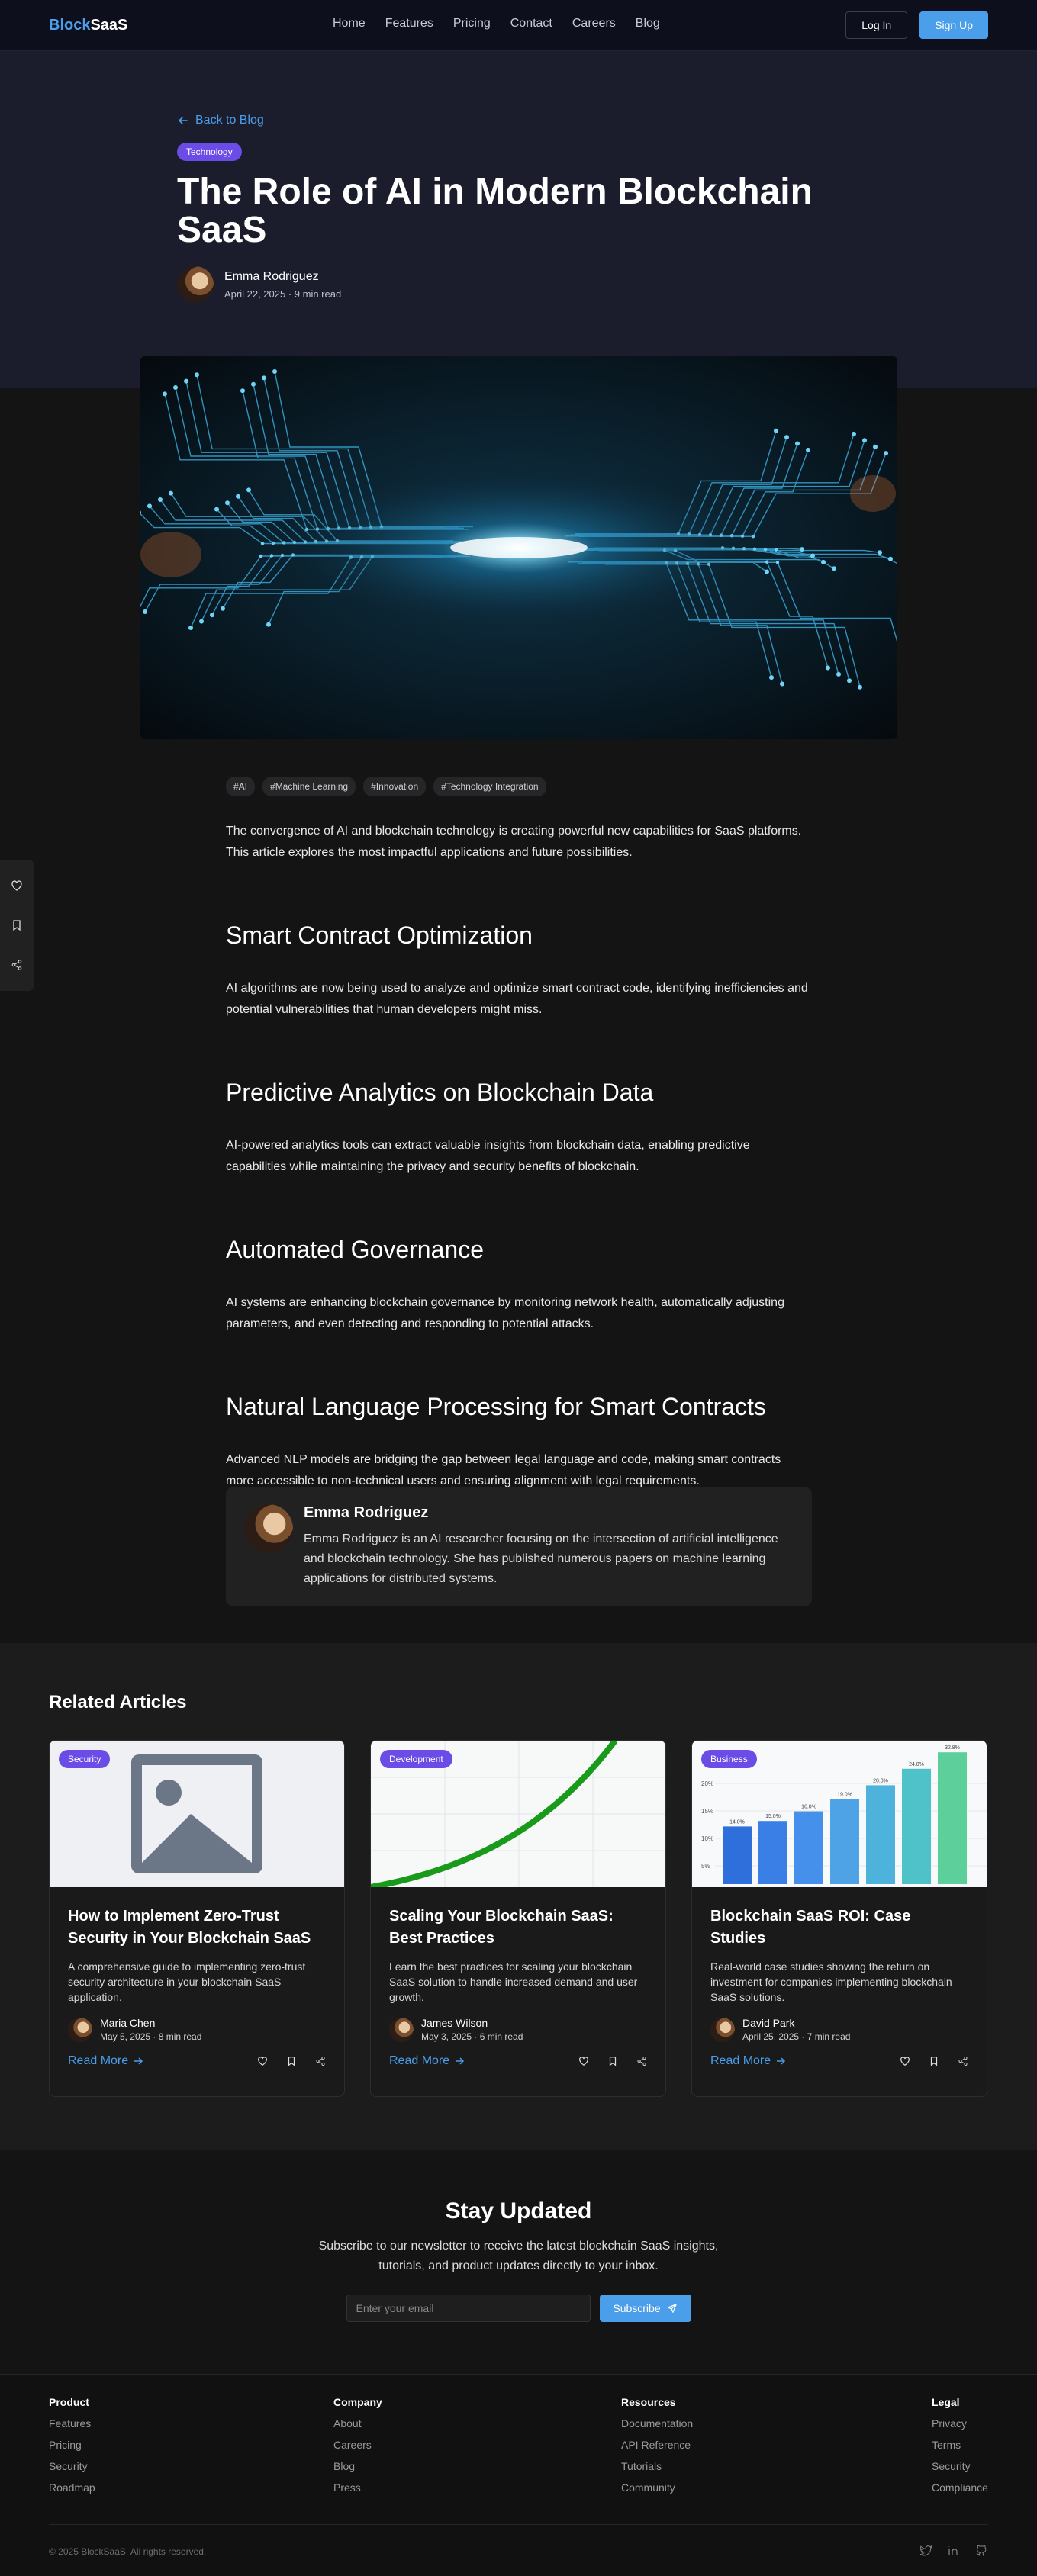 The height and width of the screenshot is (2576, 1037). Describe the element at coordinates (490, 787) in the screenshot. I see `tag-chip: #Technology Integration` at that location.